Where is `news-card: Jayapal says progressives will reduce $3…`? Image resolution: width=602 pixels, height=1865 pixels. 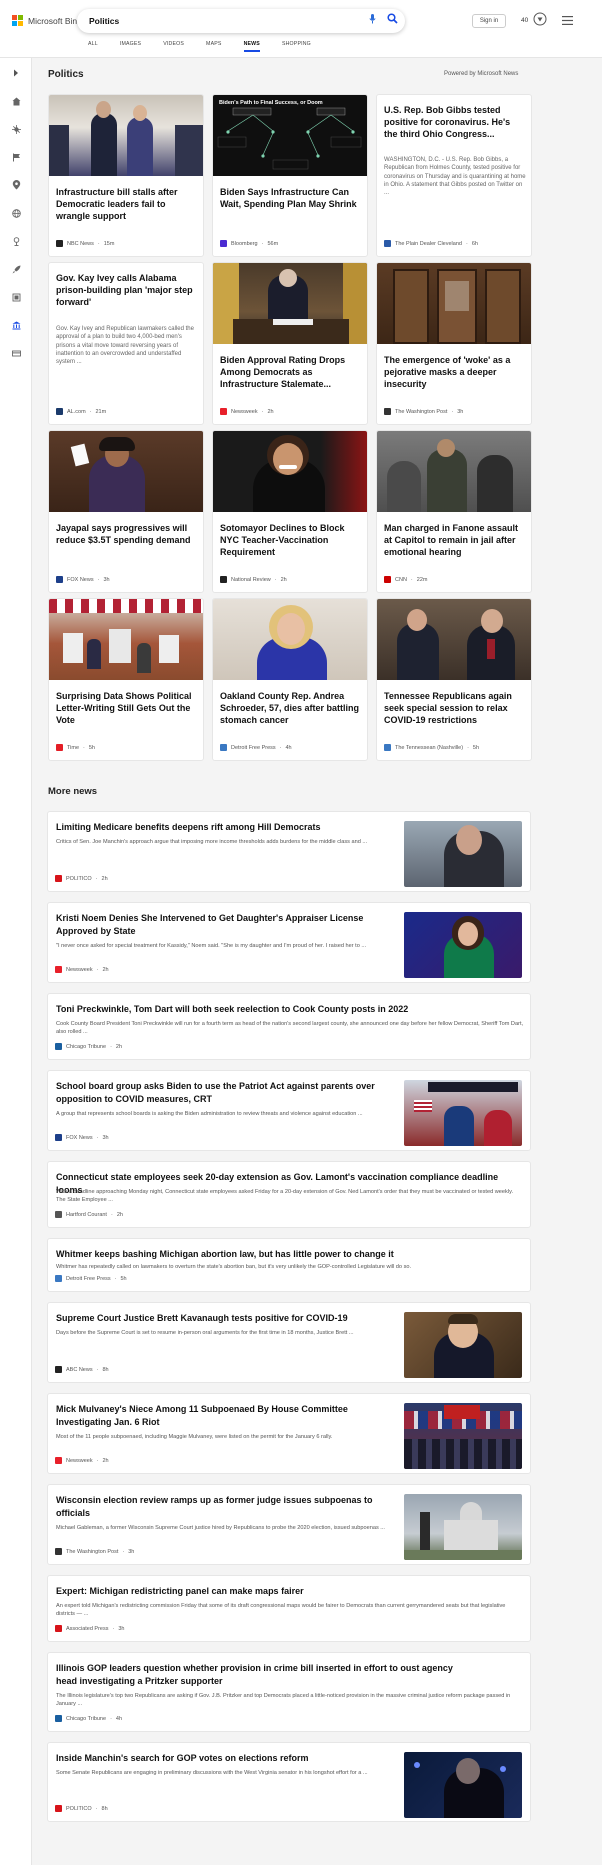 news-card: Jayapal says progressives will reduce $3… is located at coordinates (126, 511).